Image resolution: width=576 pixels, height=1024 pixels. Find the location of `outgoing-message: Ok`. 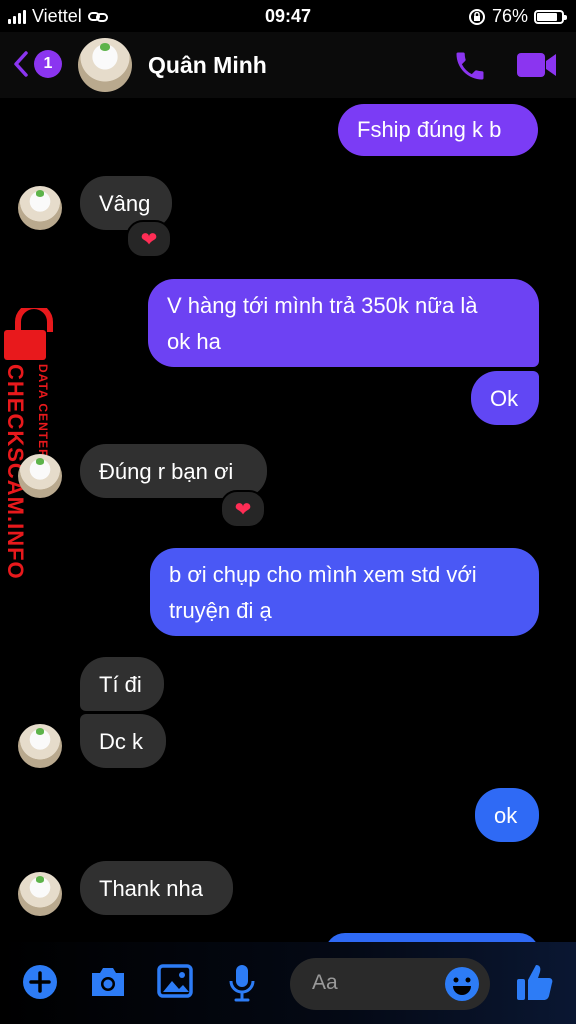

outgoing-message: Ok is located at coordinates (505, 398).